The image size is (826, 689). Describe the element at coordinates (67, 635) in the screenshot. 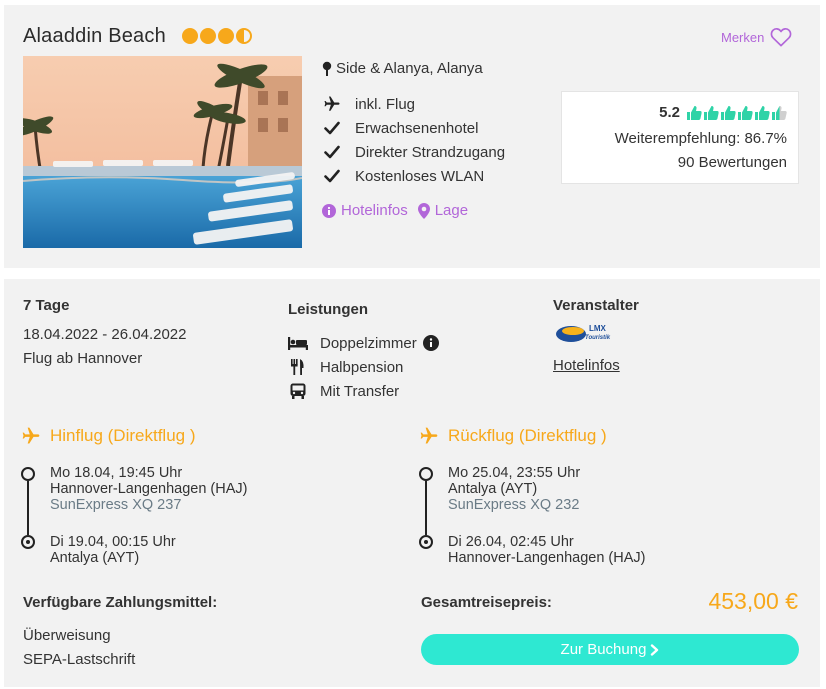

I see `payment-method: Überweisung` at that location.